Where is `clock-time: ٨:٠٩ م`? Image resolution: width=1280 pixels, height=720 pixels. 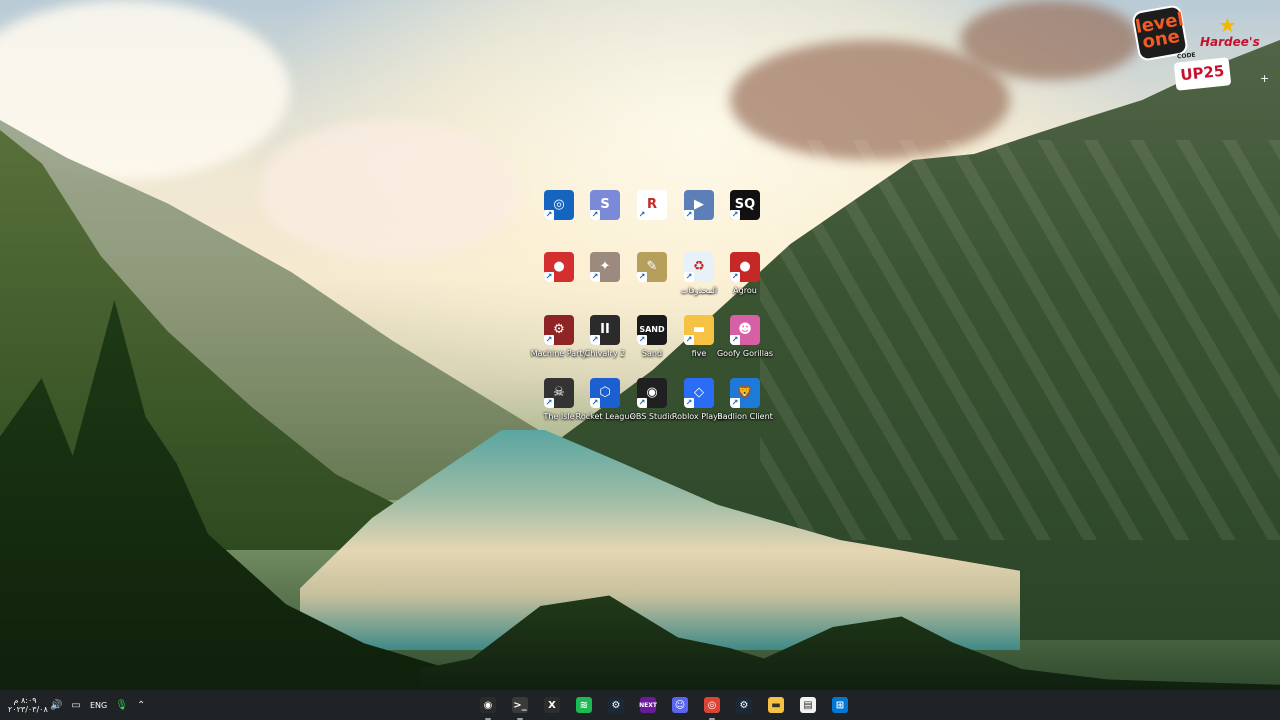 clock-time: ٨:٠٩ م is located at coordinates (25, 700).